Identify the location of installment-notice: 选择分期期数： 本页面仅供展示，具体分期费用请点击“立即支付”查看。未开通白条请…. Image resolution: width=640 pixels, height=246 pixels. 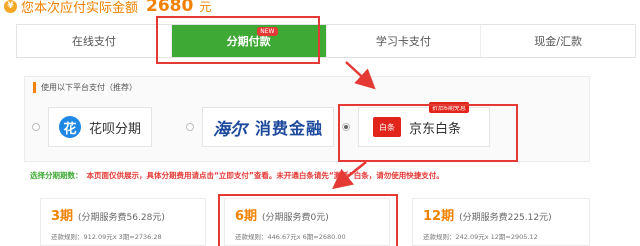
(237, 175).